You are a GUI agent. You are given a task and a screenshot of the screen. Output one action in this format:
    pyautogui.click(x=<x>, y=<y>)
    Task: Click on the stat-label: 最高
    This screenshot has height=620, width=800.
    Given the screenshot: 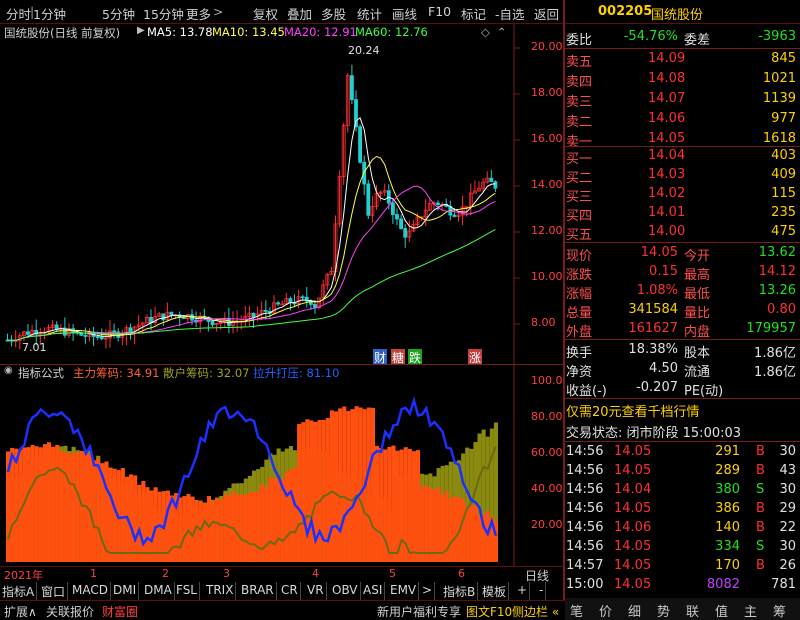 What is the action you would take?
    pyautogui.click(x=697, y=275)
    